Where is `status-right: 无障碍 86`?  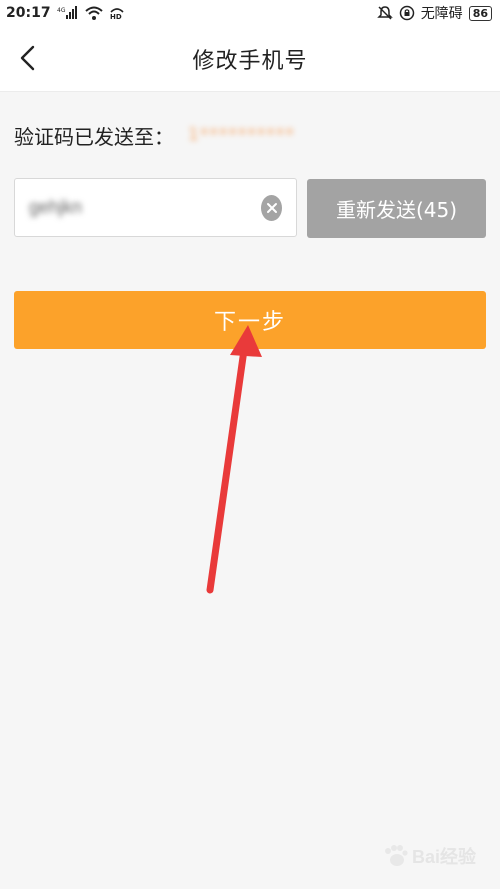
status-right: 无障碍 86 is located at coordinates (434, 13).